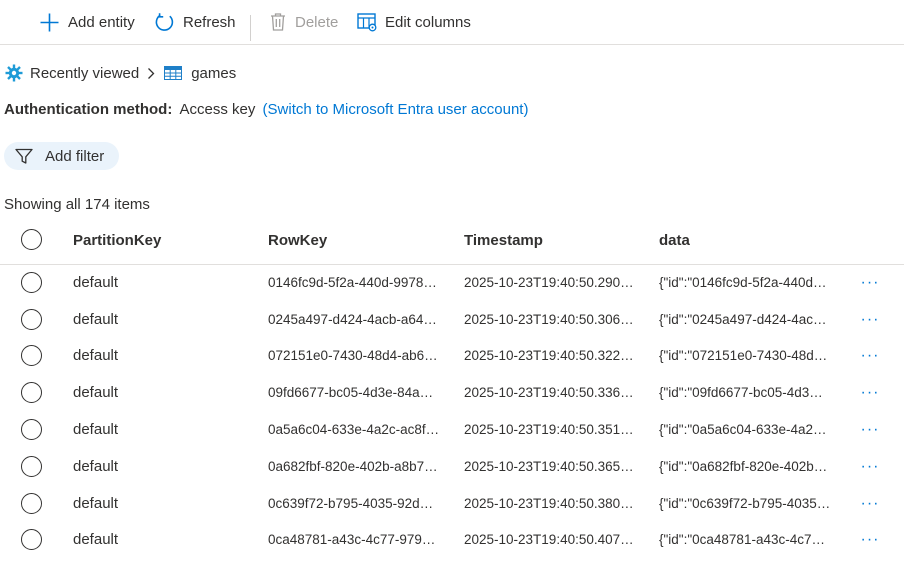  What do you see at coordinates (396, 109) in the screenshot?
I see `switch-auth-link: (Switch to Microsoft Entra user account)` at bounding box center [396, 109].